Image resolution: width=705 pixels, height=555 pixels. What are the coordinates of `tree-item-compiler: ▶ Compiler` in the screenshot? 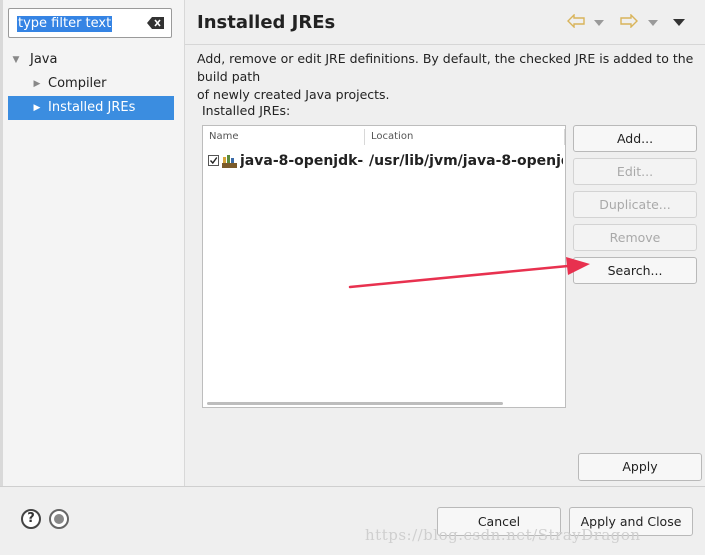 It's located at (91, 84).